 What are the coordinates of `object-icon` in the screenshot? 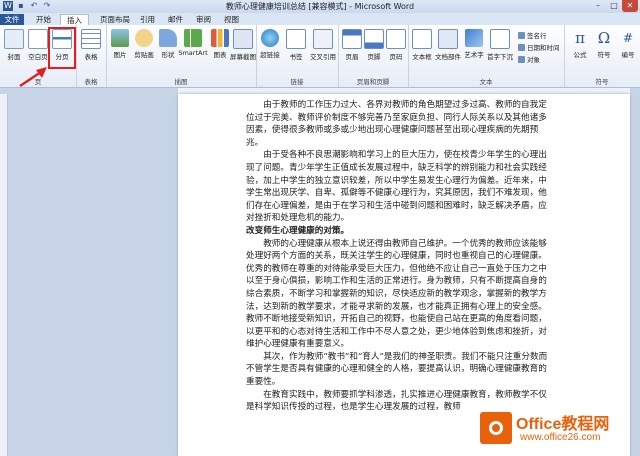 It's located at (521, 59).